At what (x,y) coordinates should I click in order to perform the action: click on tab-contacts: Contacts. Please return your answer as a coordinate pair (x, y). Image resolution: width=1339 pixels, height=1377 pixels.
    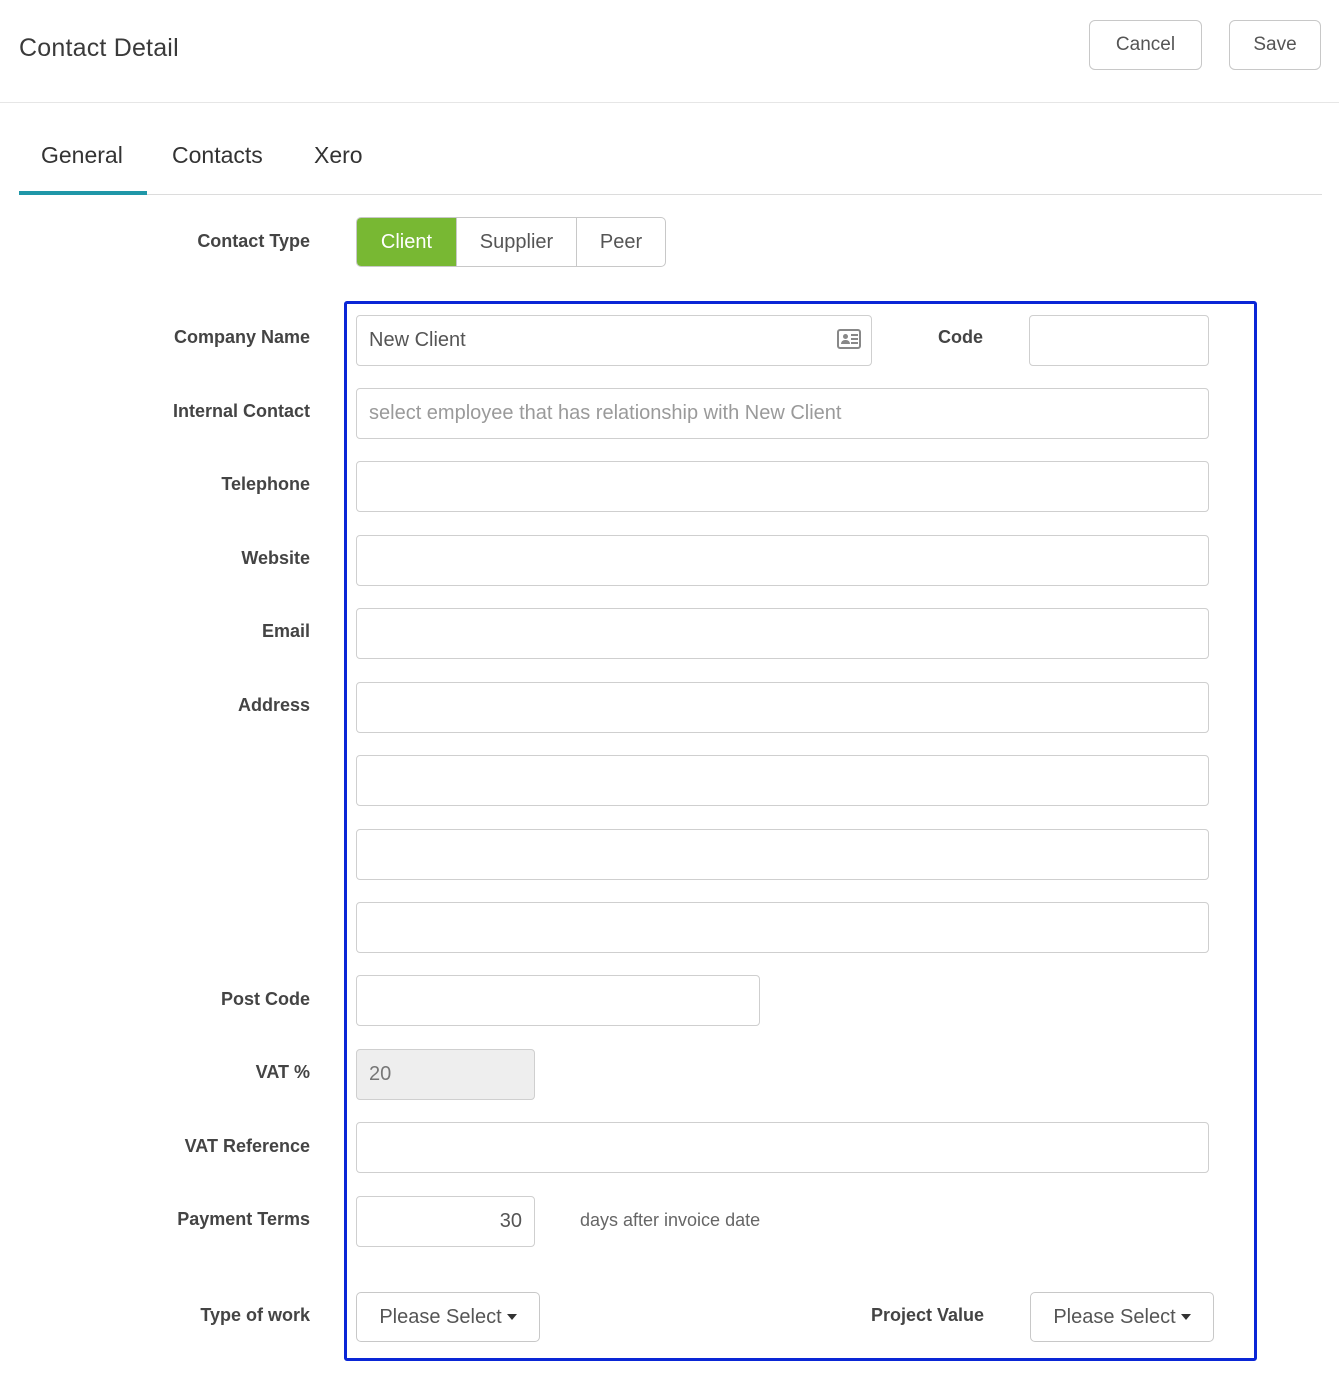
    Looking at the image, I should click on (217, 155).